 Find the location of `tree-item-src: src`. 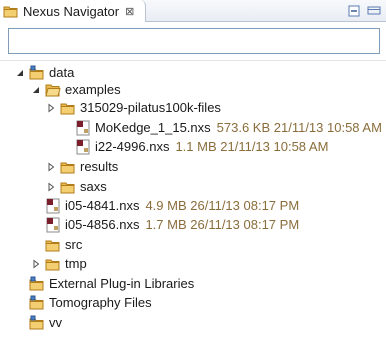

tree-item-src: src is located at coordinates (56, 244).